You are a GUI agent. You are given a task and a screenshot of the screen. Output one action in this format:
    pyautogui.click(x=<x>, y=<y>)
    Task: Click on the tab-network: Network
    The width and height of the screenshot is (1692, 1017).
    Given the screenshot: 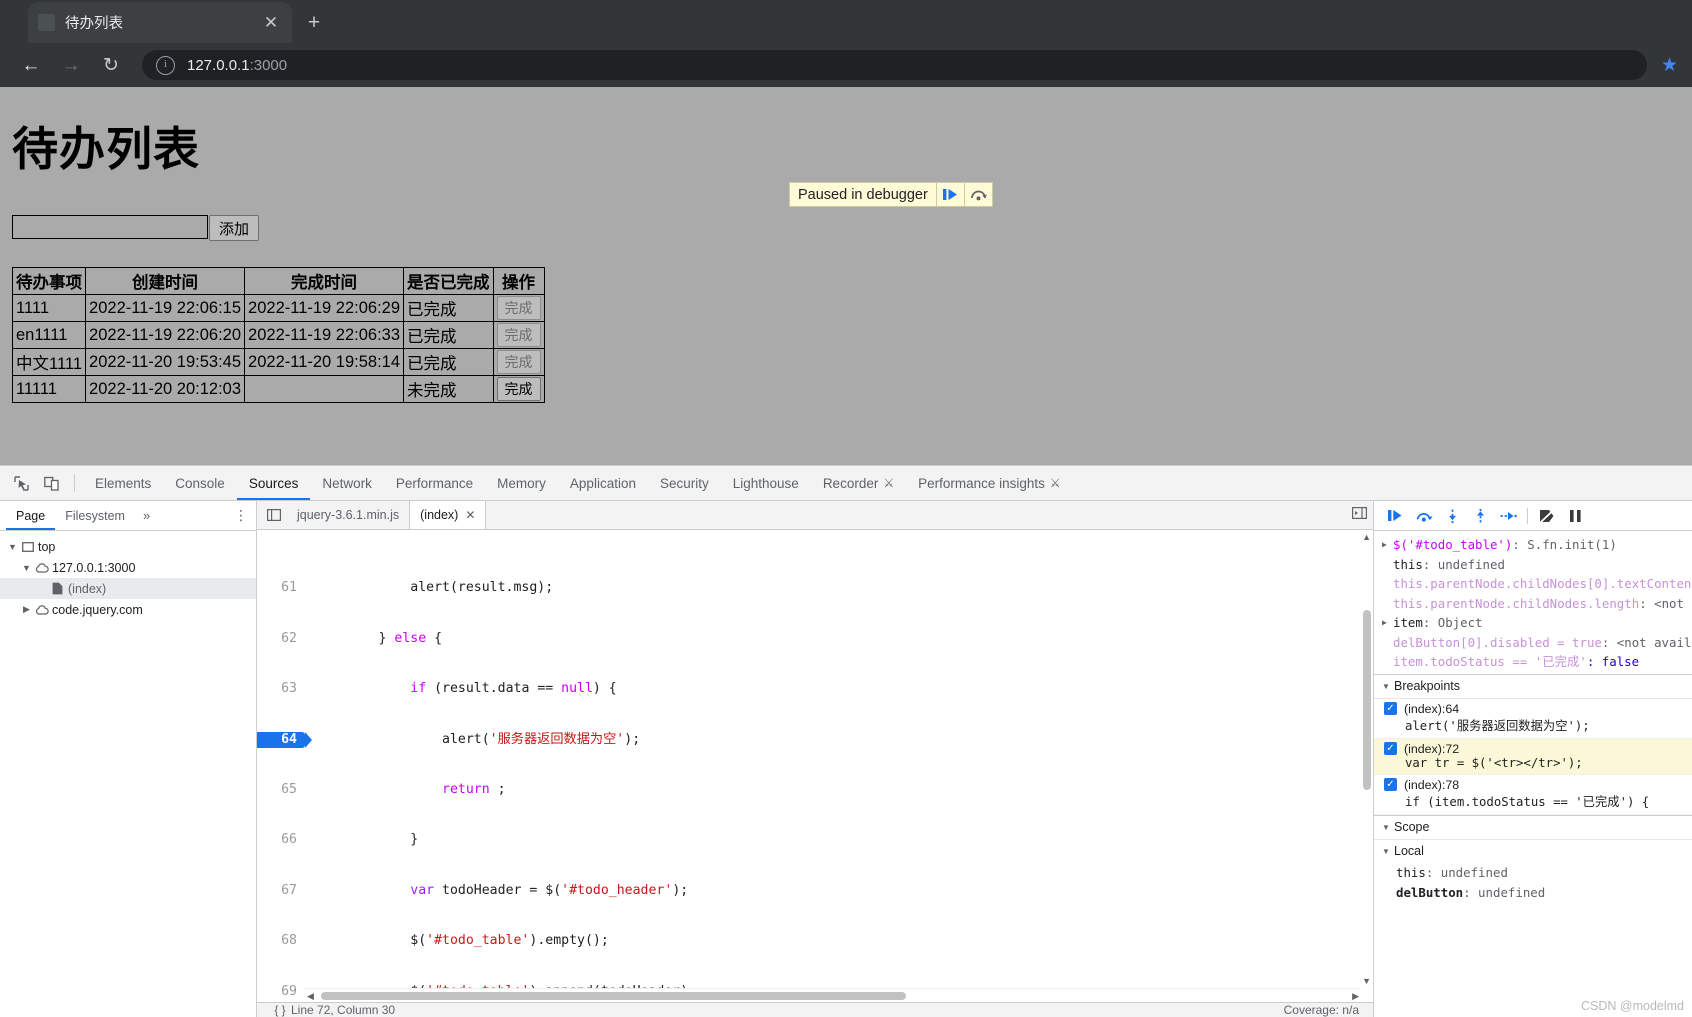 What is the action you would take?
    pyautogui.click(x=347, y=483)
    